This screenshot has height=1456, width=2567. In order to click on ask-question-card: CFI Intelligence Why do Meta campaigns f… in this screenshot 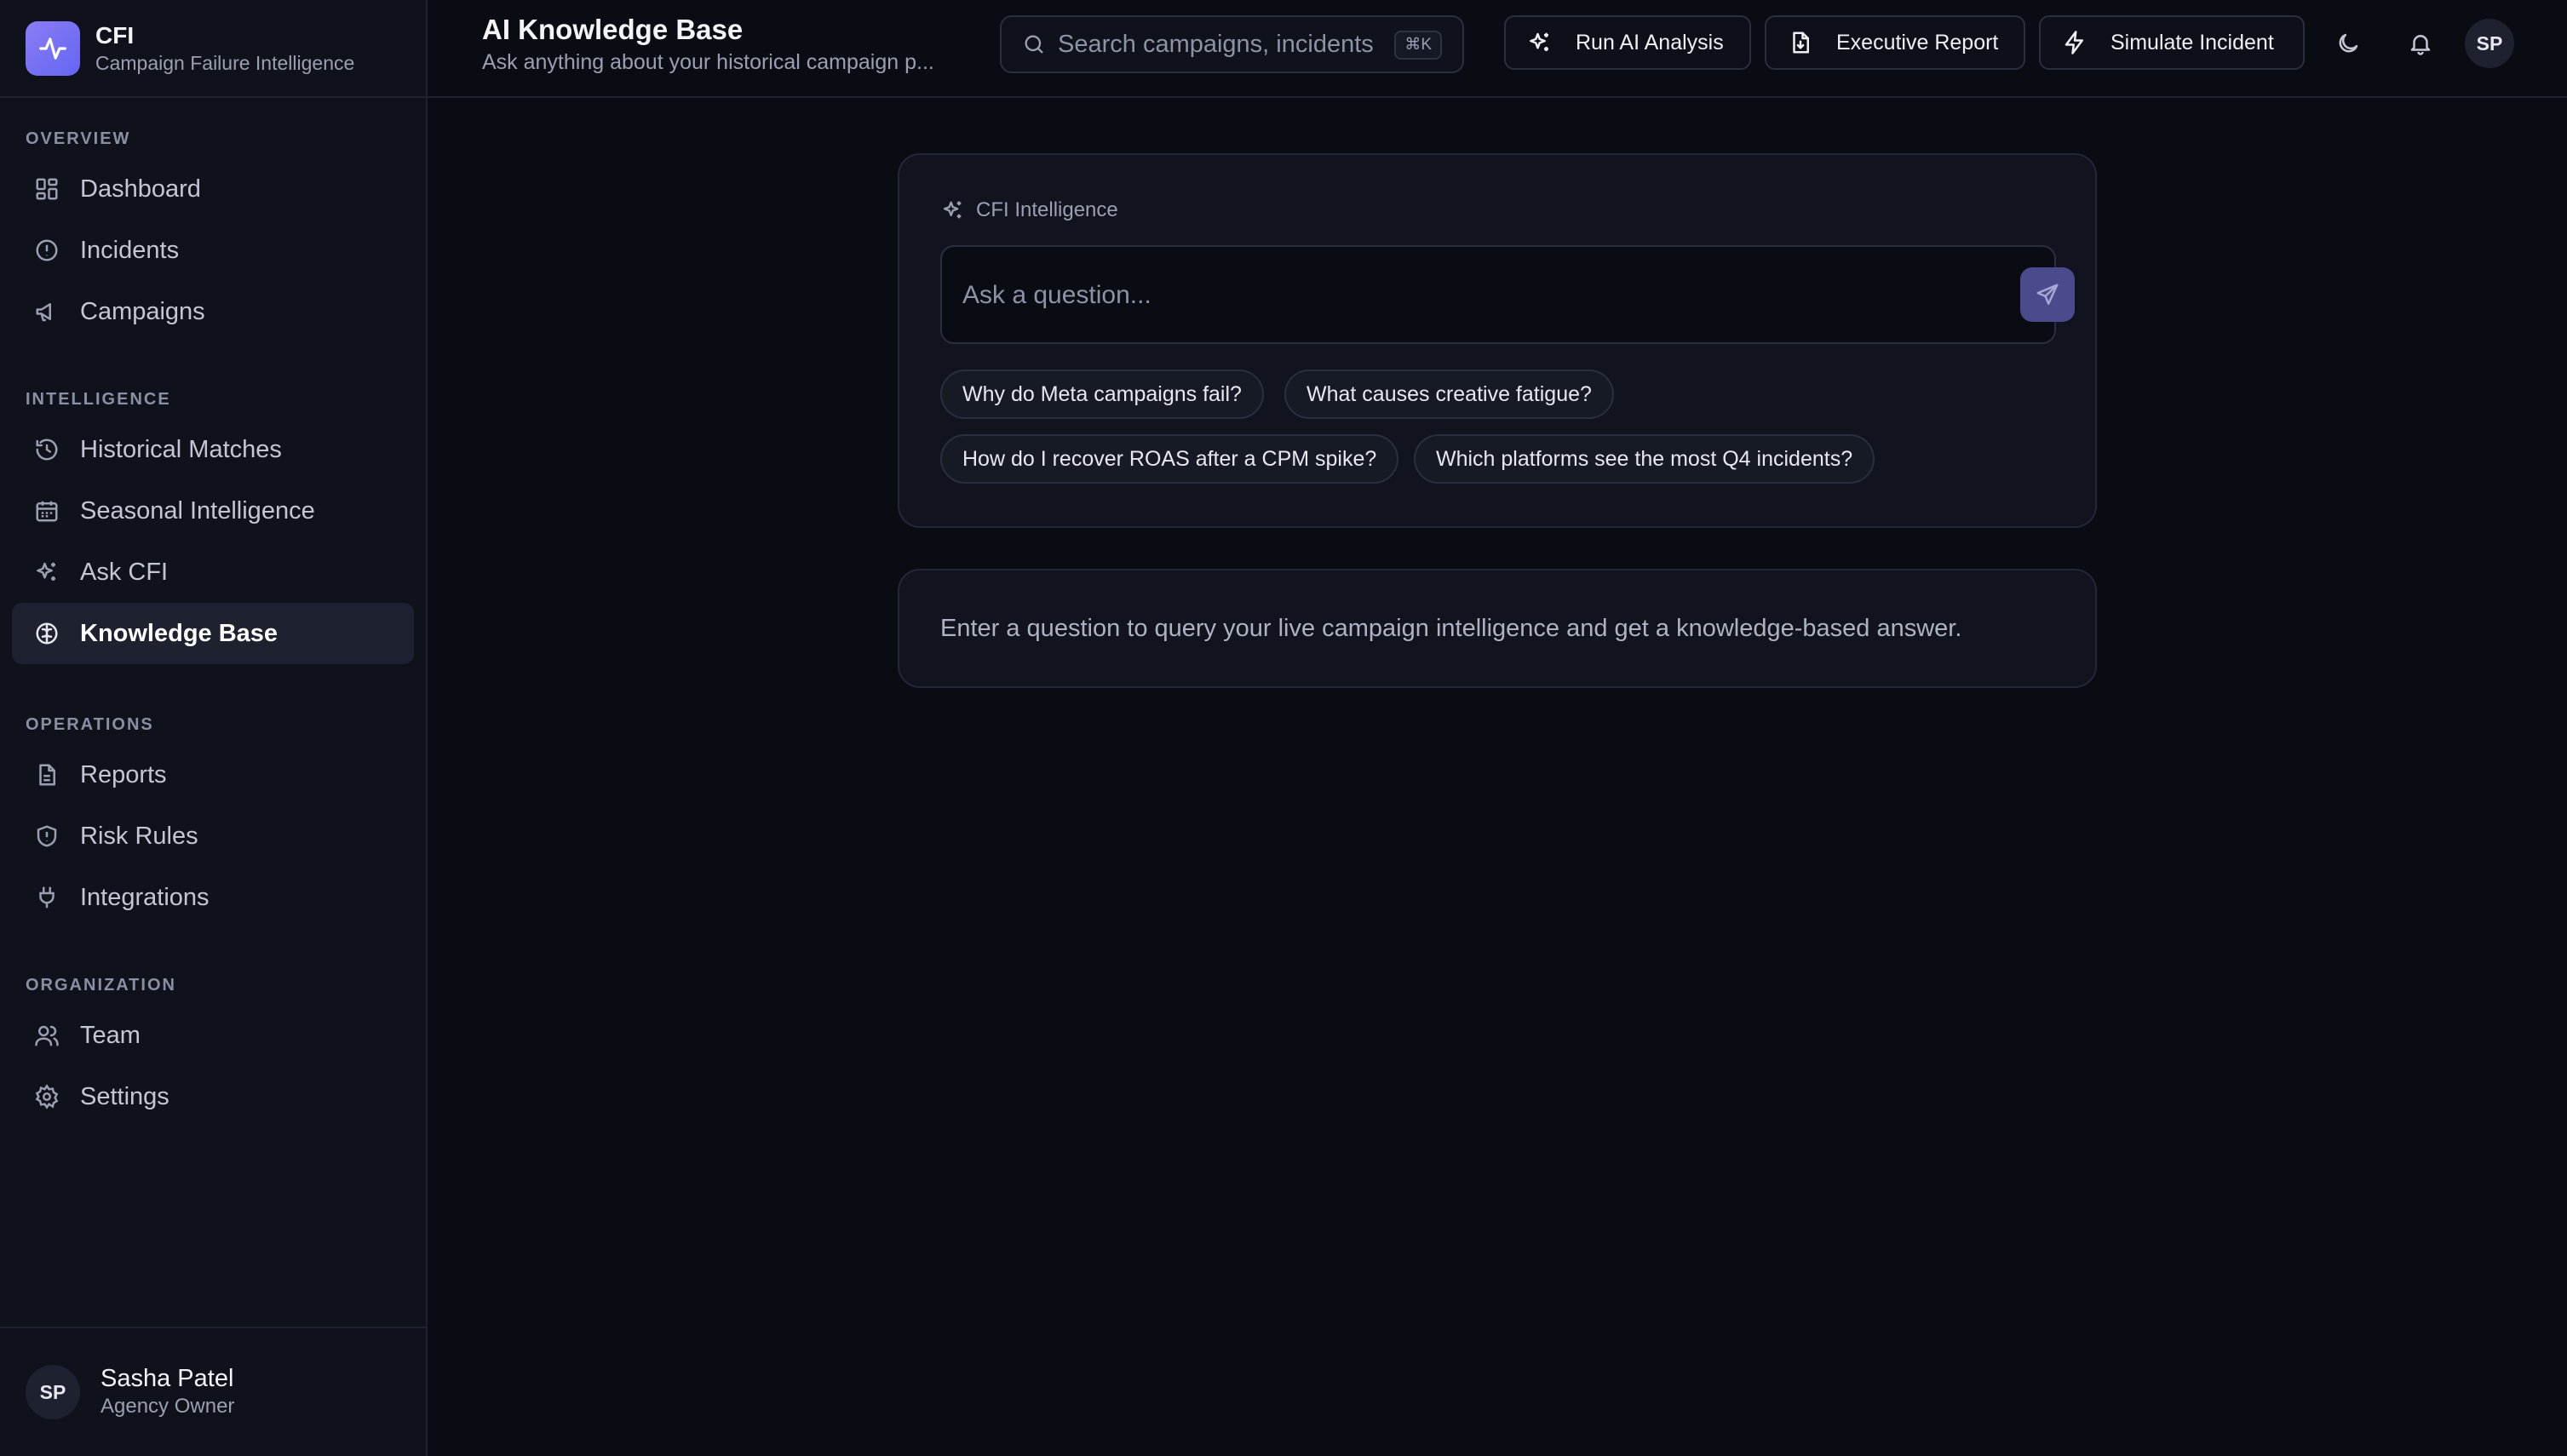, I will do `click(1497, 341)`.